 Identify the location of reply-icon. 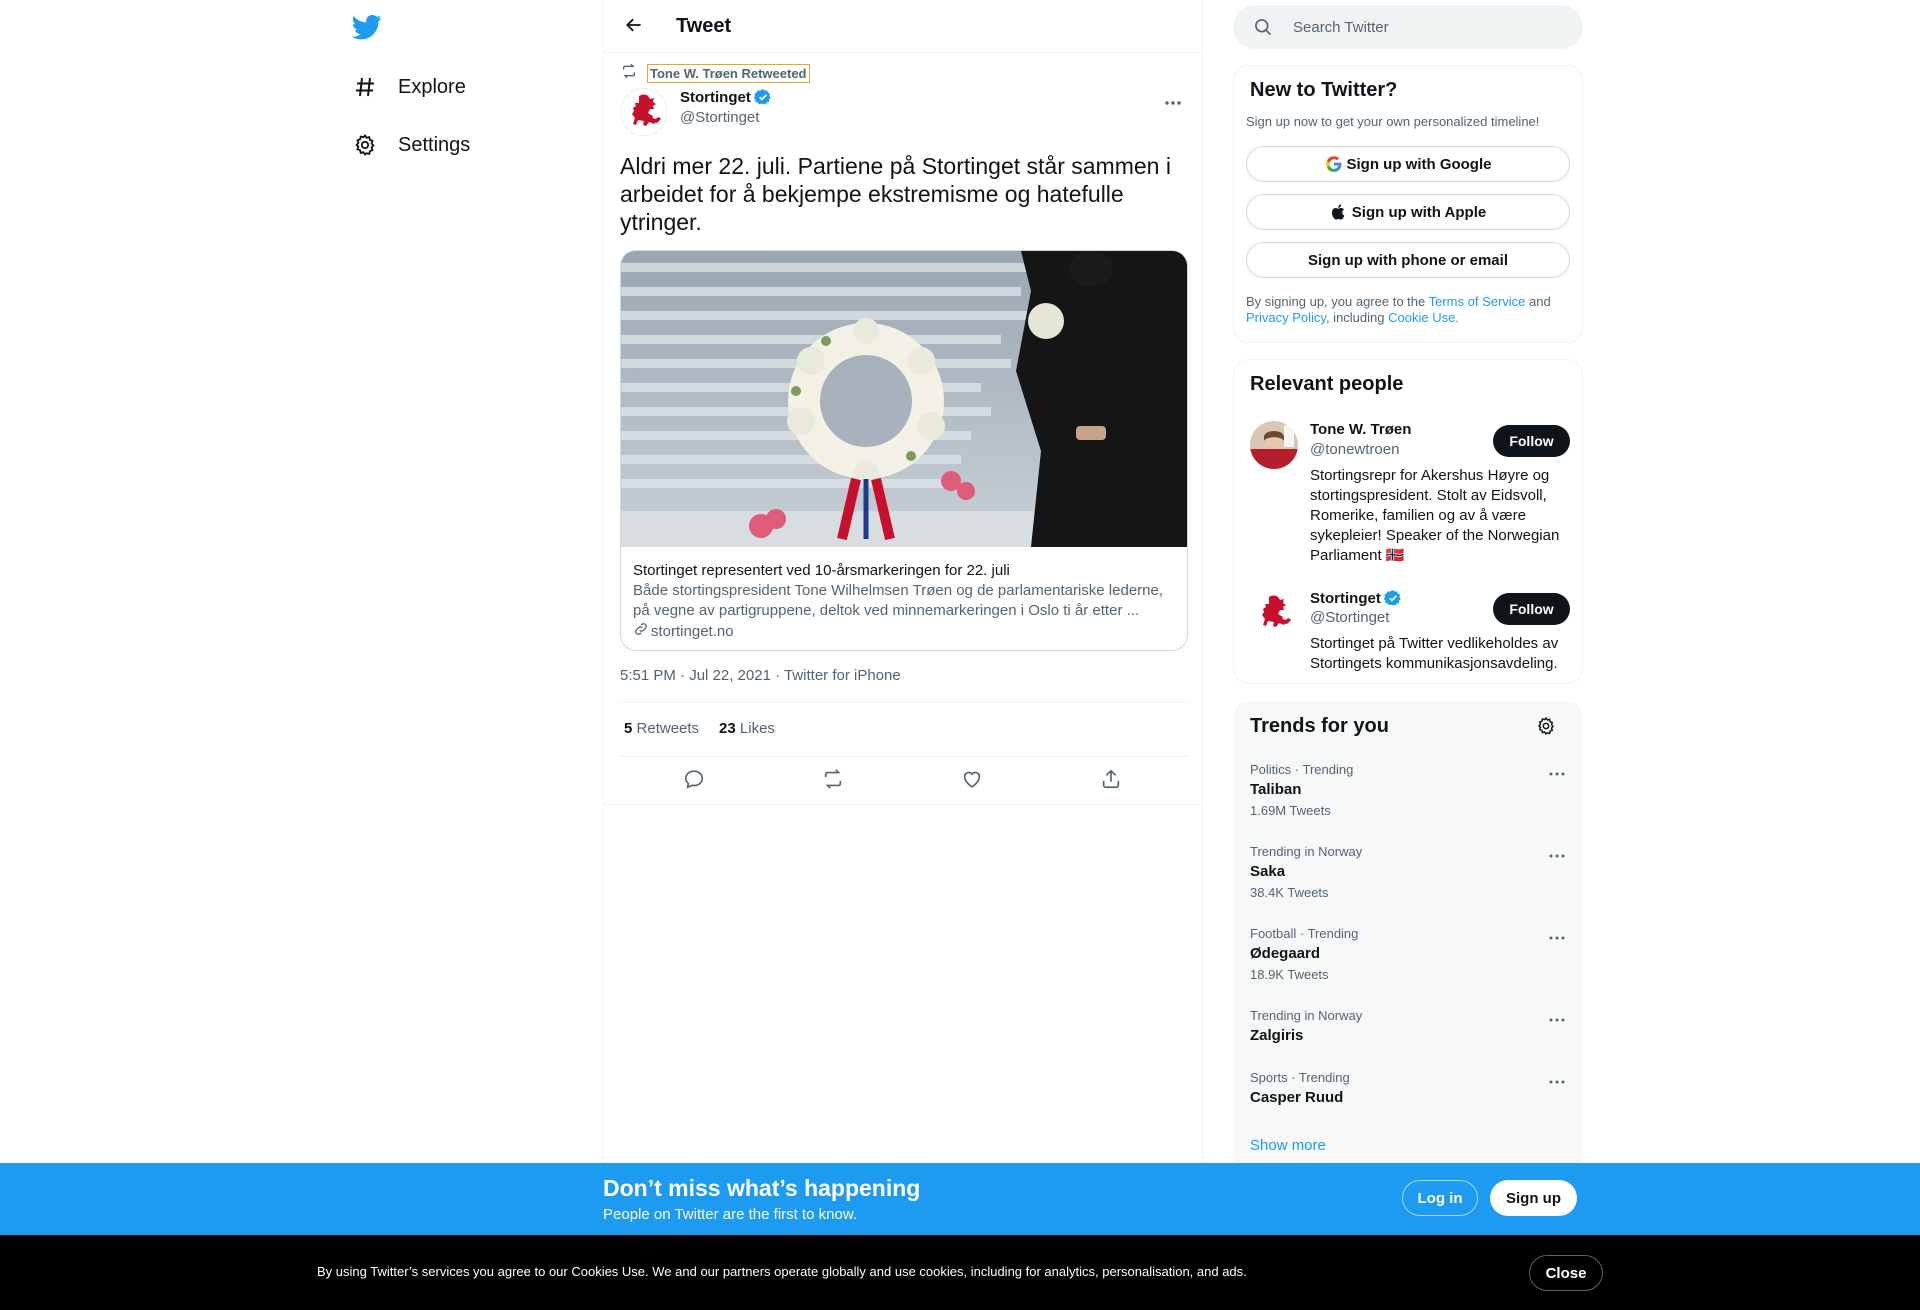
(694, 781).